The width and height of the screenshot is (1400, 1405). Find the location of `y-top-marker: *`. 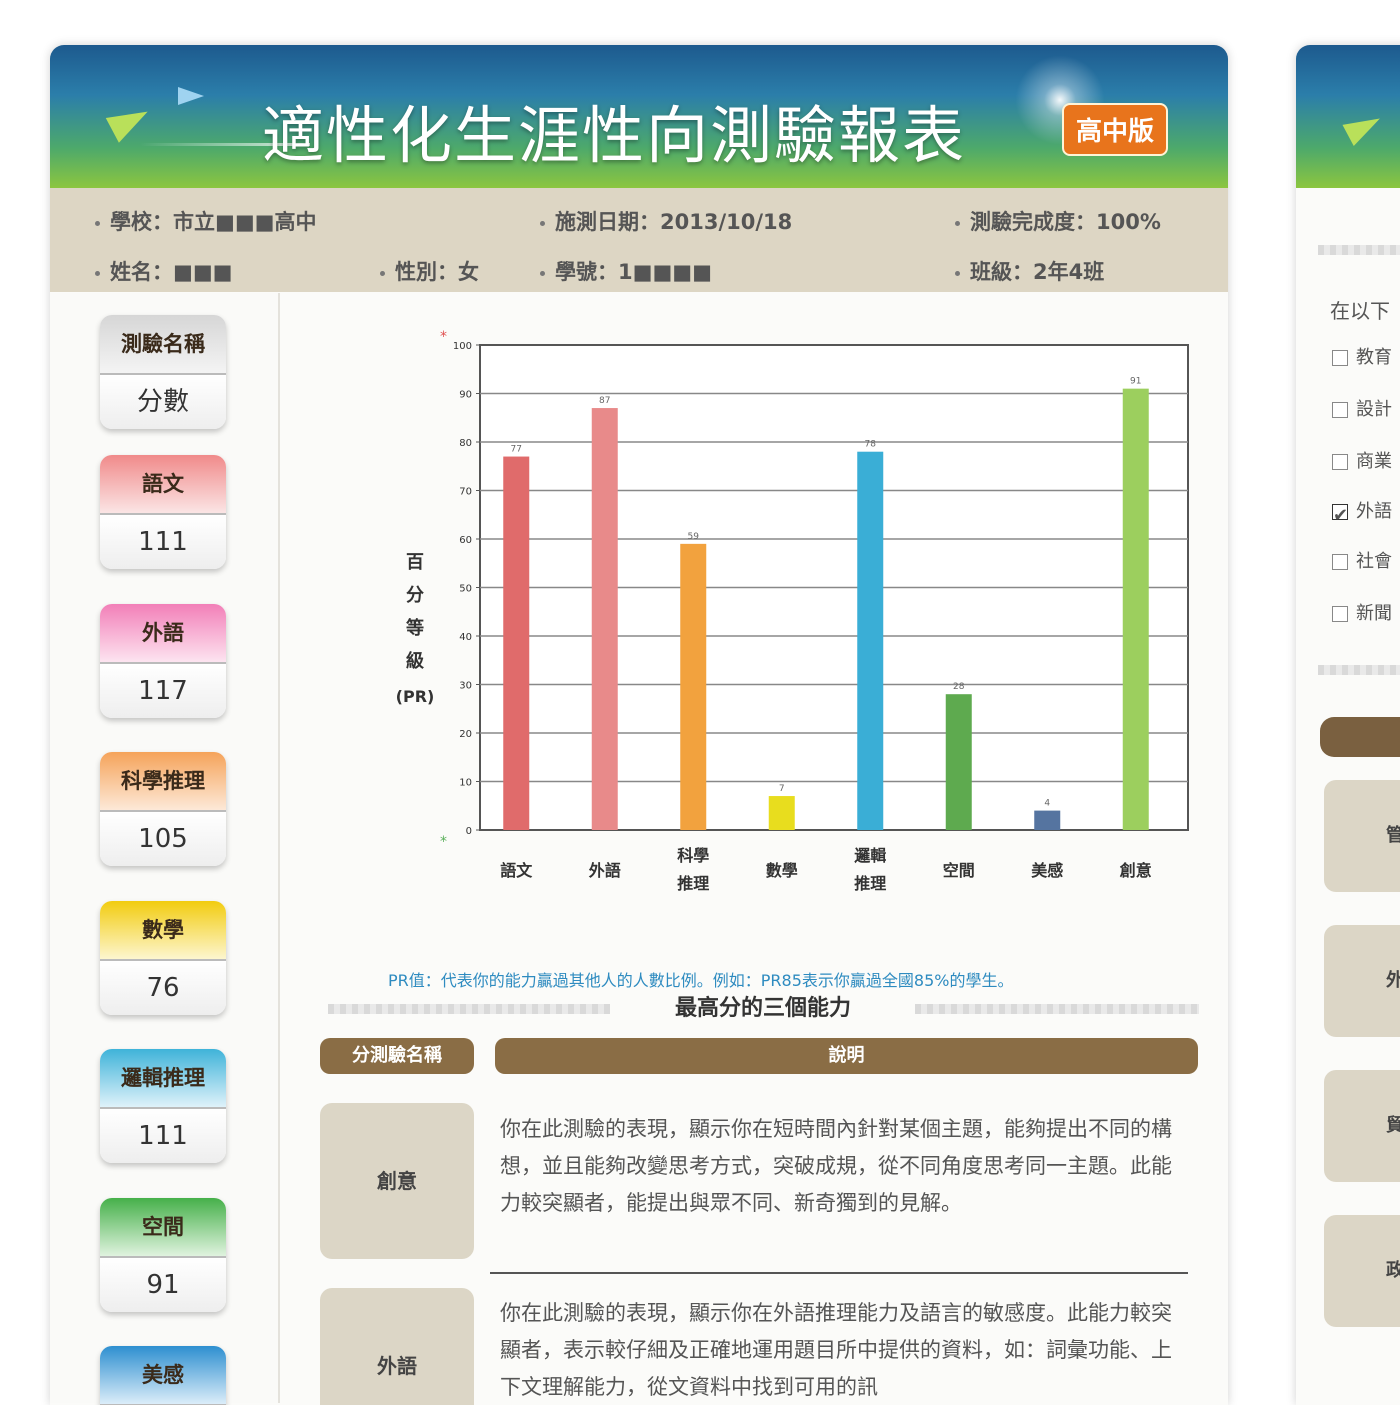

y-top-marker: * is located at coordinates (443, 337).